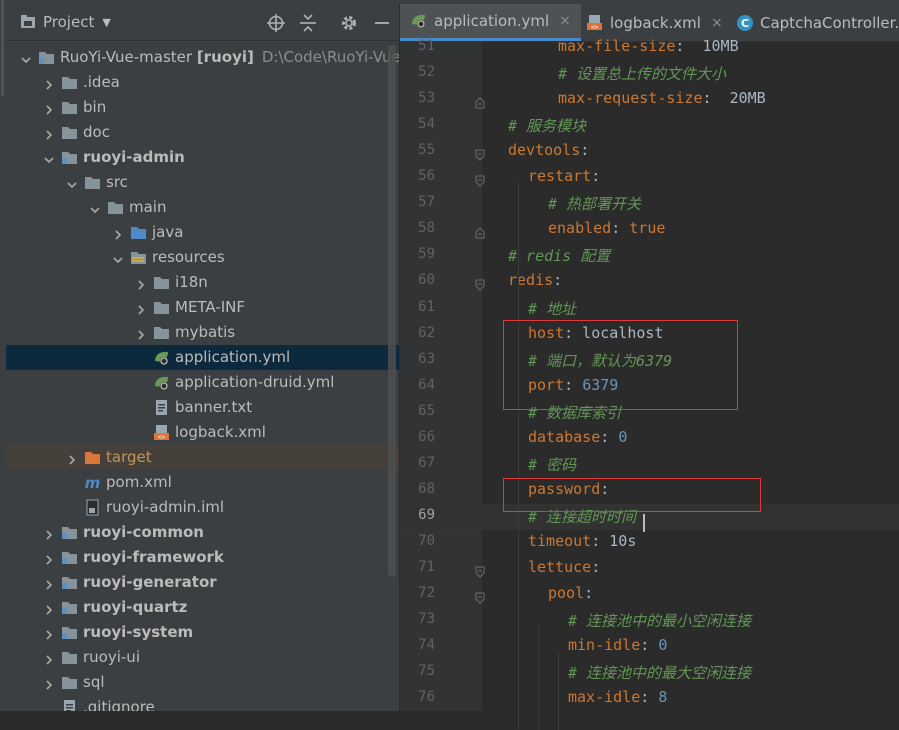 This screenshot has width=899, height=730. What do you see at coordinates (101, 82) in the screenshot?
I see `tree-item-label: .idea` at bounding box center [101, 82].